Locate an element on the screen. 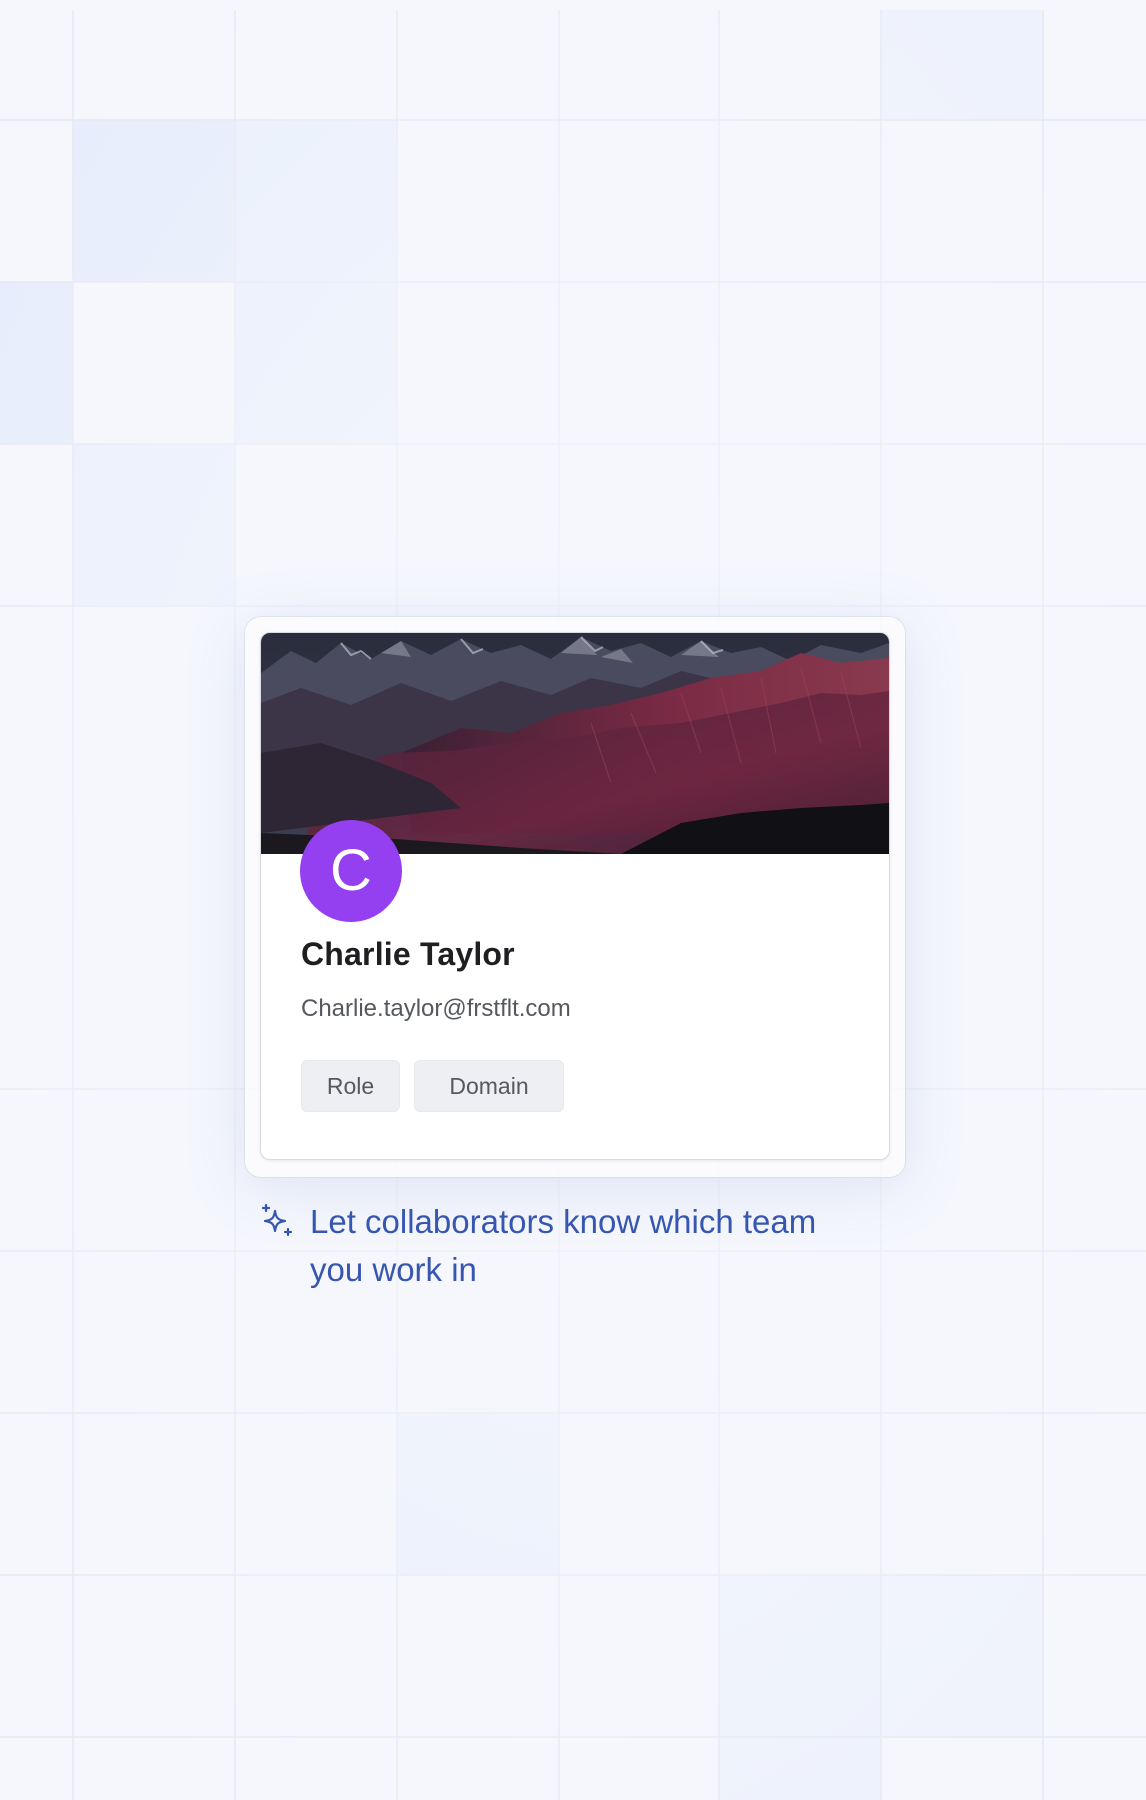 The image size is (1146, 1800). profile-email: Charlie.taylor@frstflt.com is located at coordinates (436, 1008).